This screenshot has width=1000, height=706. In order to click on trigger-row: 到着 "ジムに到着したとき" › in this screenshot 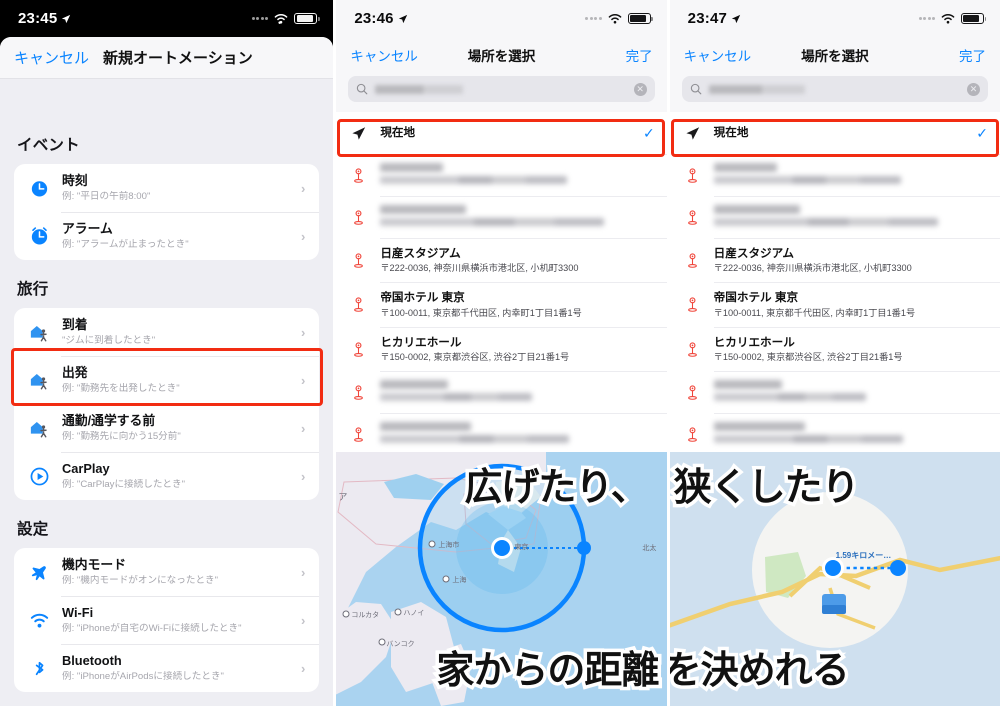, I will do `click(166, 332)`.